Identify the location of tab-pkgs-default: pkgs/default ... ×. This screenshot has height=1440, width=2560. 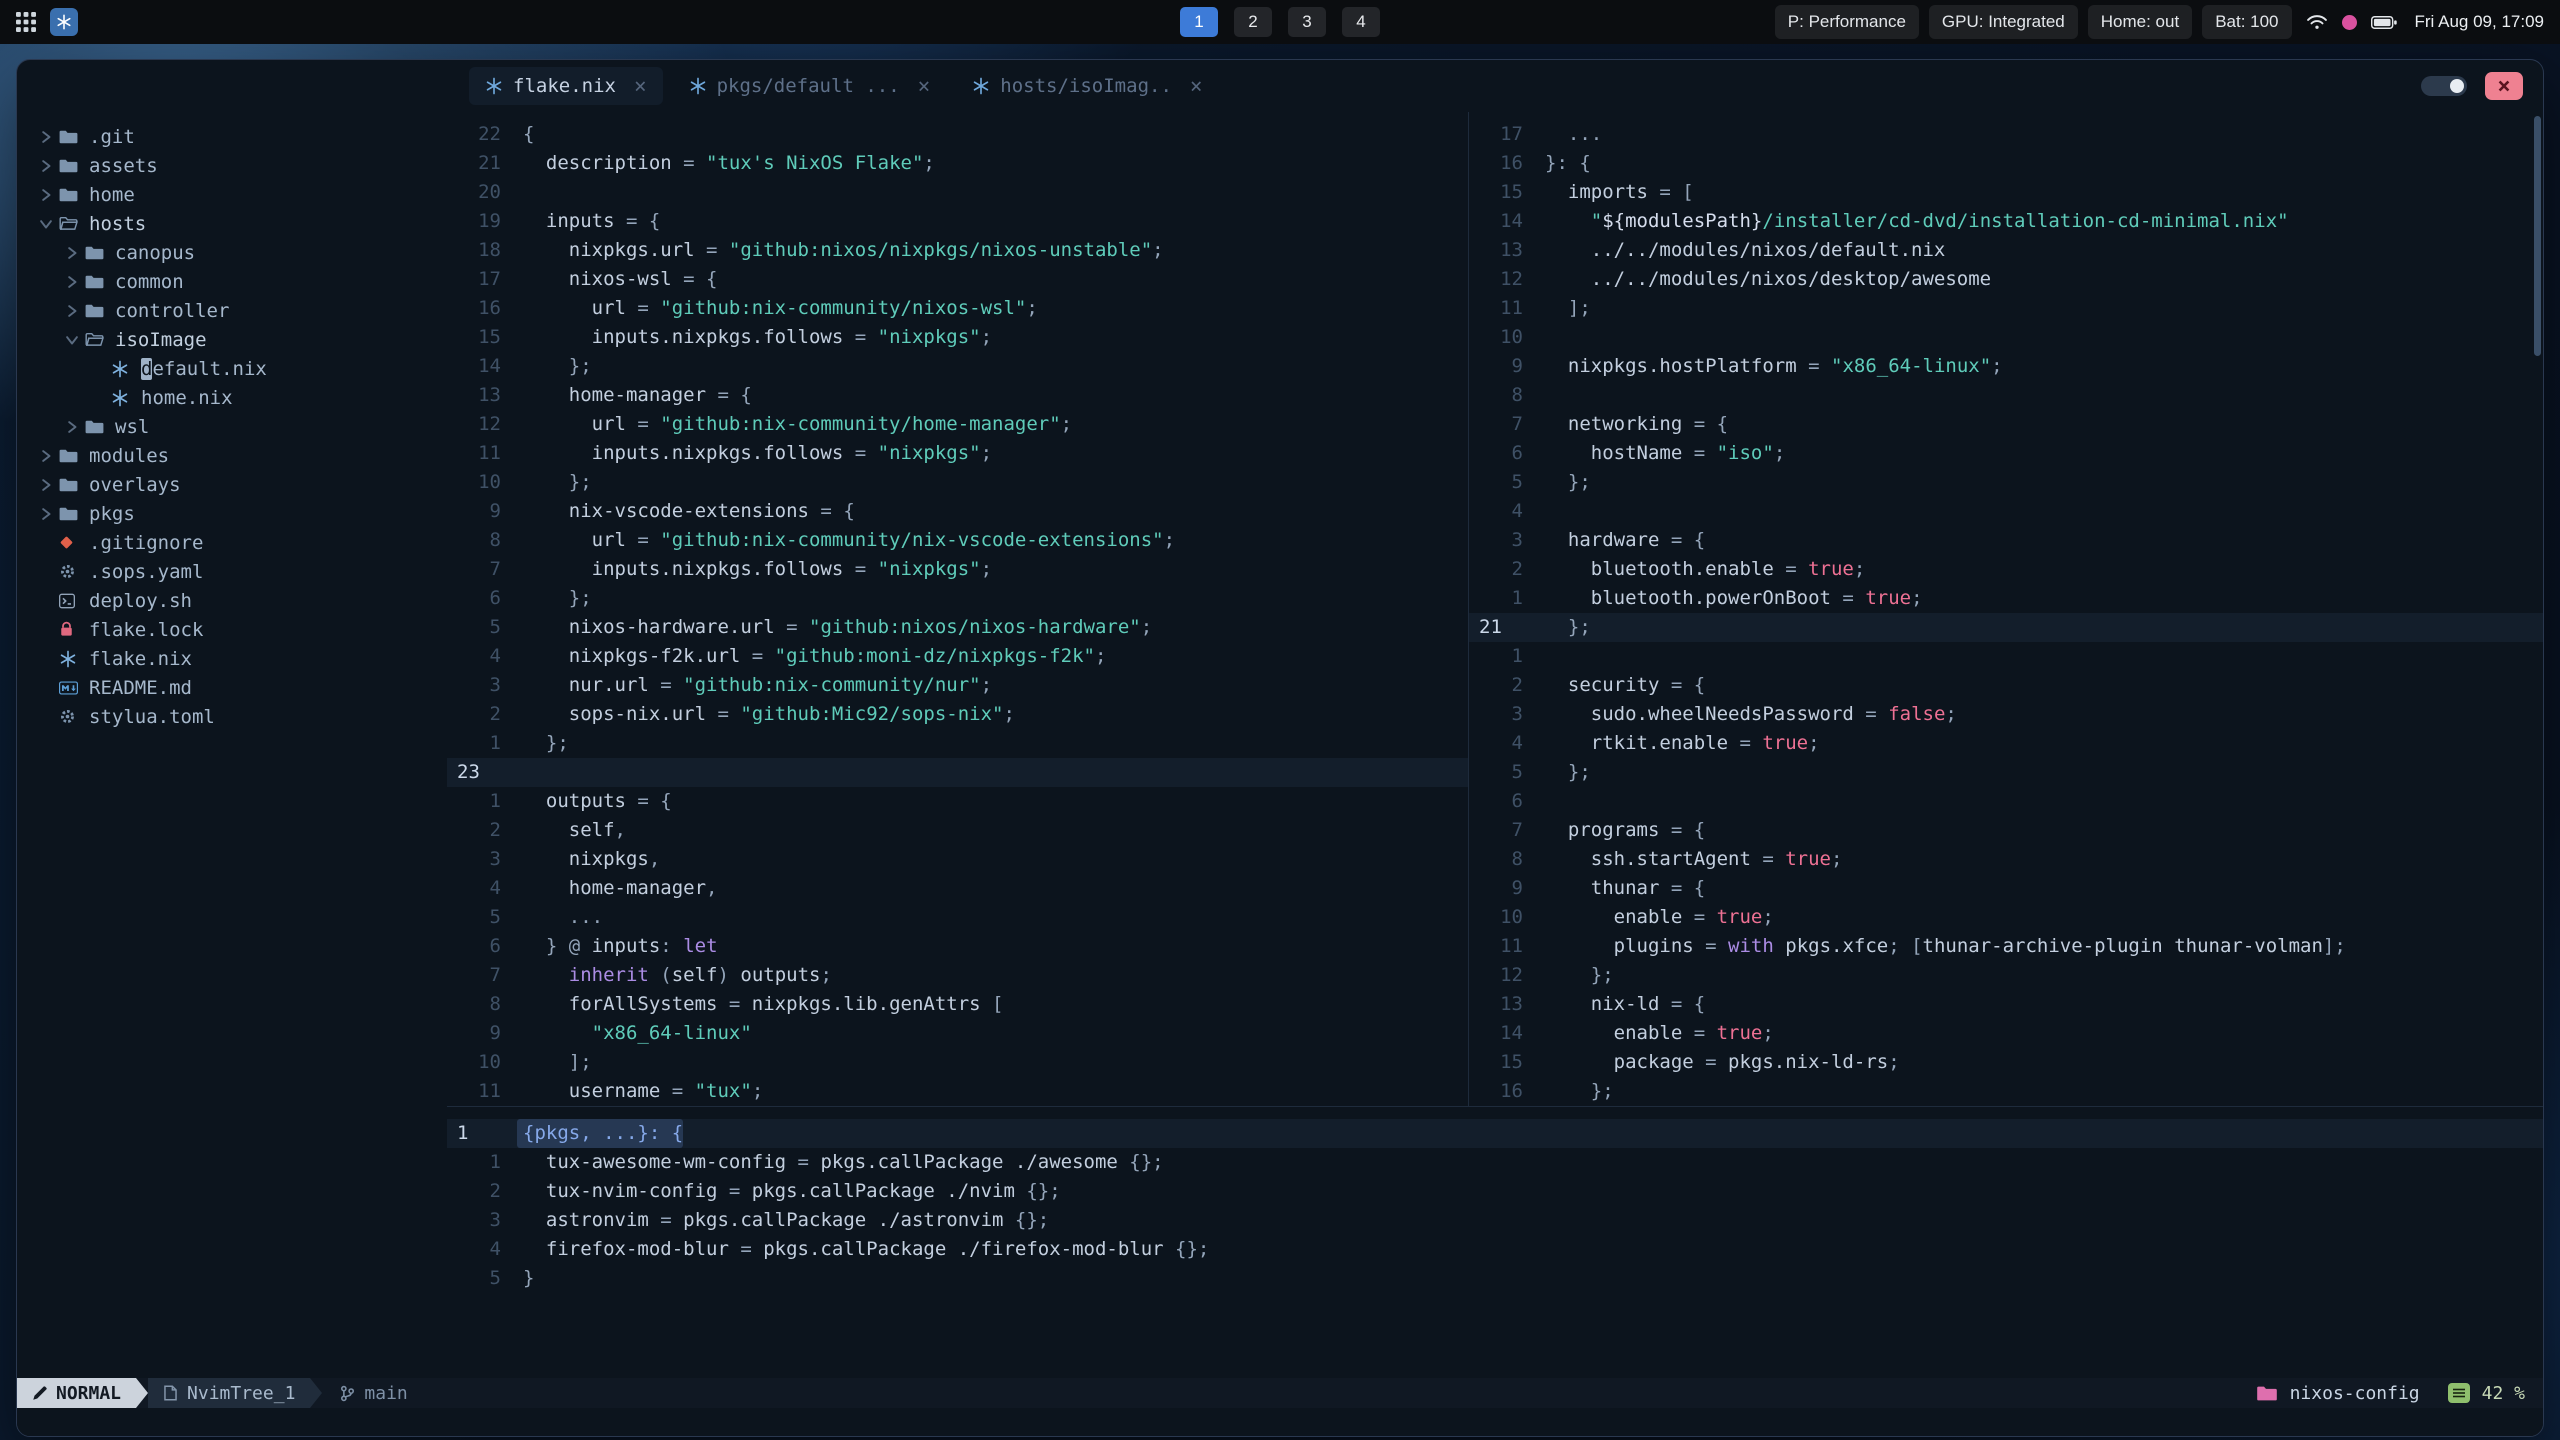
(810, 86).